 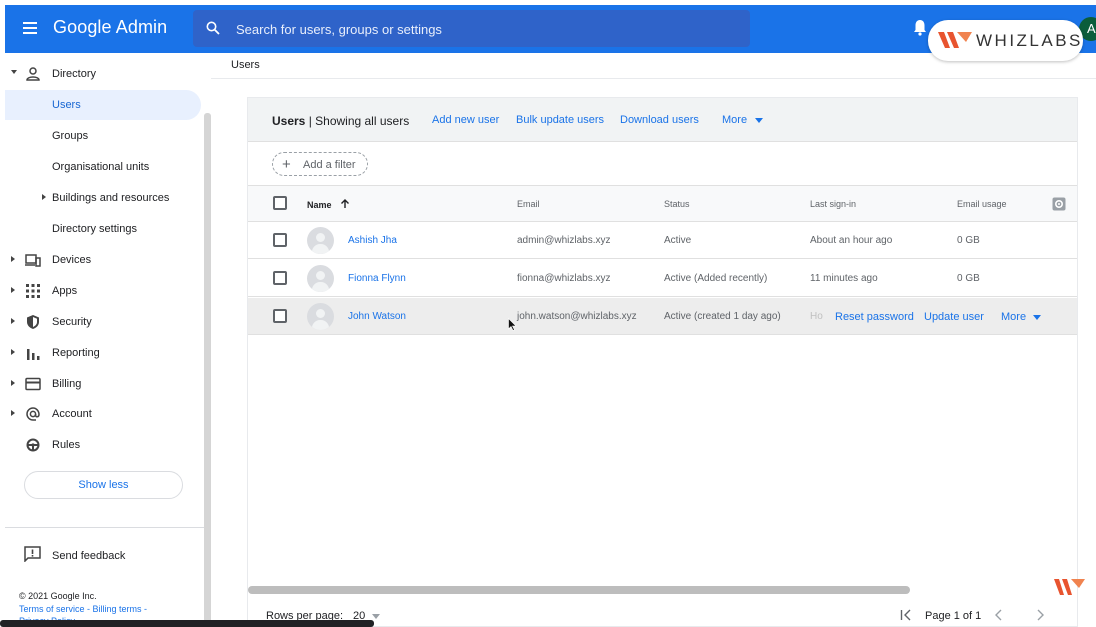 I want to click on page-indicator: Page 1 of 1, so click(x=953, y=616).